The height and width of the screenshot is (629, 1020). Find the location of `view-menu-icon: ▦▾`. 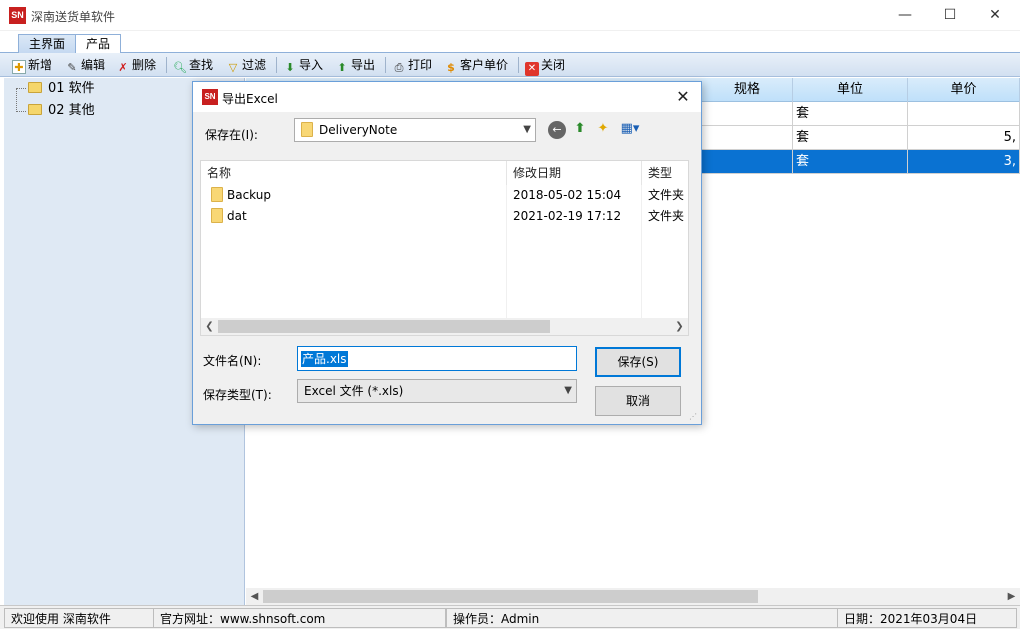

view-menu-icon: ▦▾ is located at coordinates (630, 129).